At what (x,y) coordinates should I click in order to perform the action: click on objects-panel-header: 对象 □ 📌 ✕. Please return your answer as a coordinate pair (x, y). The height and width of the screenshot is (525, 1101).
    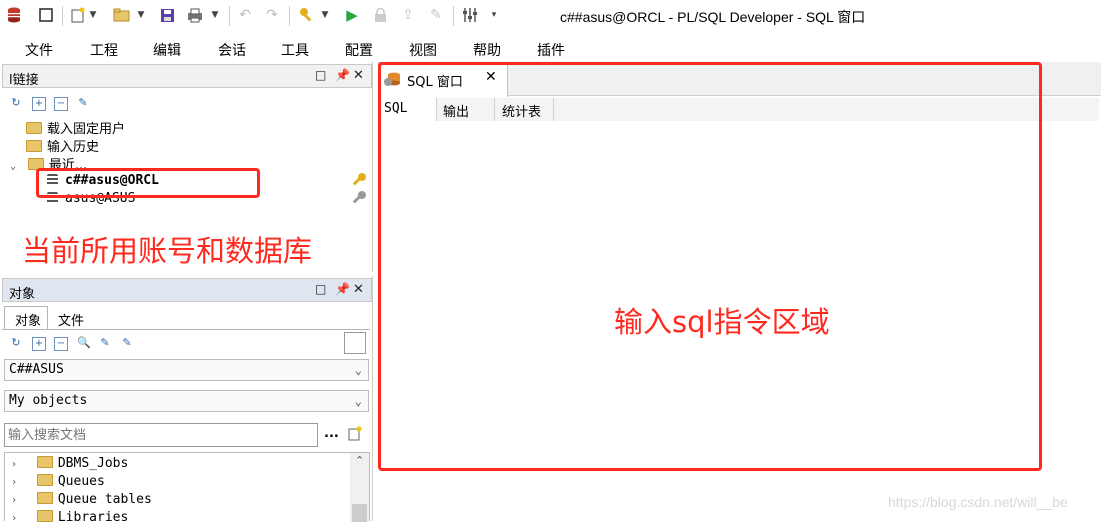
    Looking at the image, I should click on (187, 290).